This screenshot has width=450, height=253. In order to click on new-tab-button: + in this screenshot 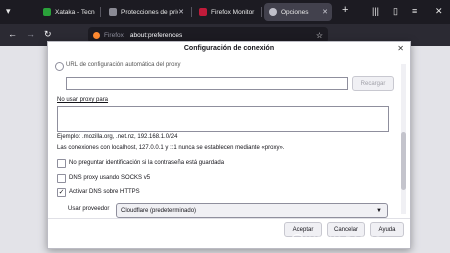, I will do `click(345, 10)`.